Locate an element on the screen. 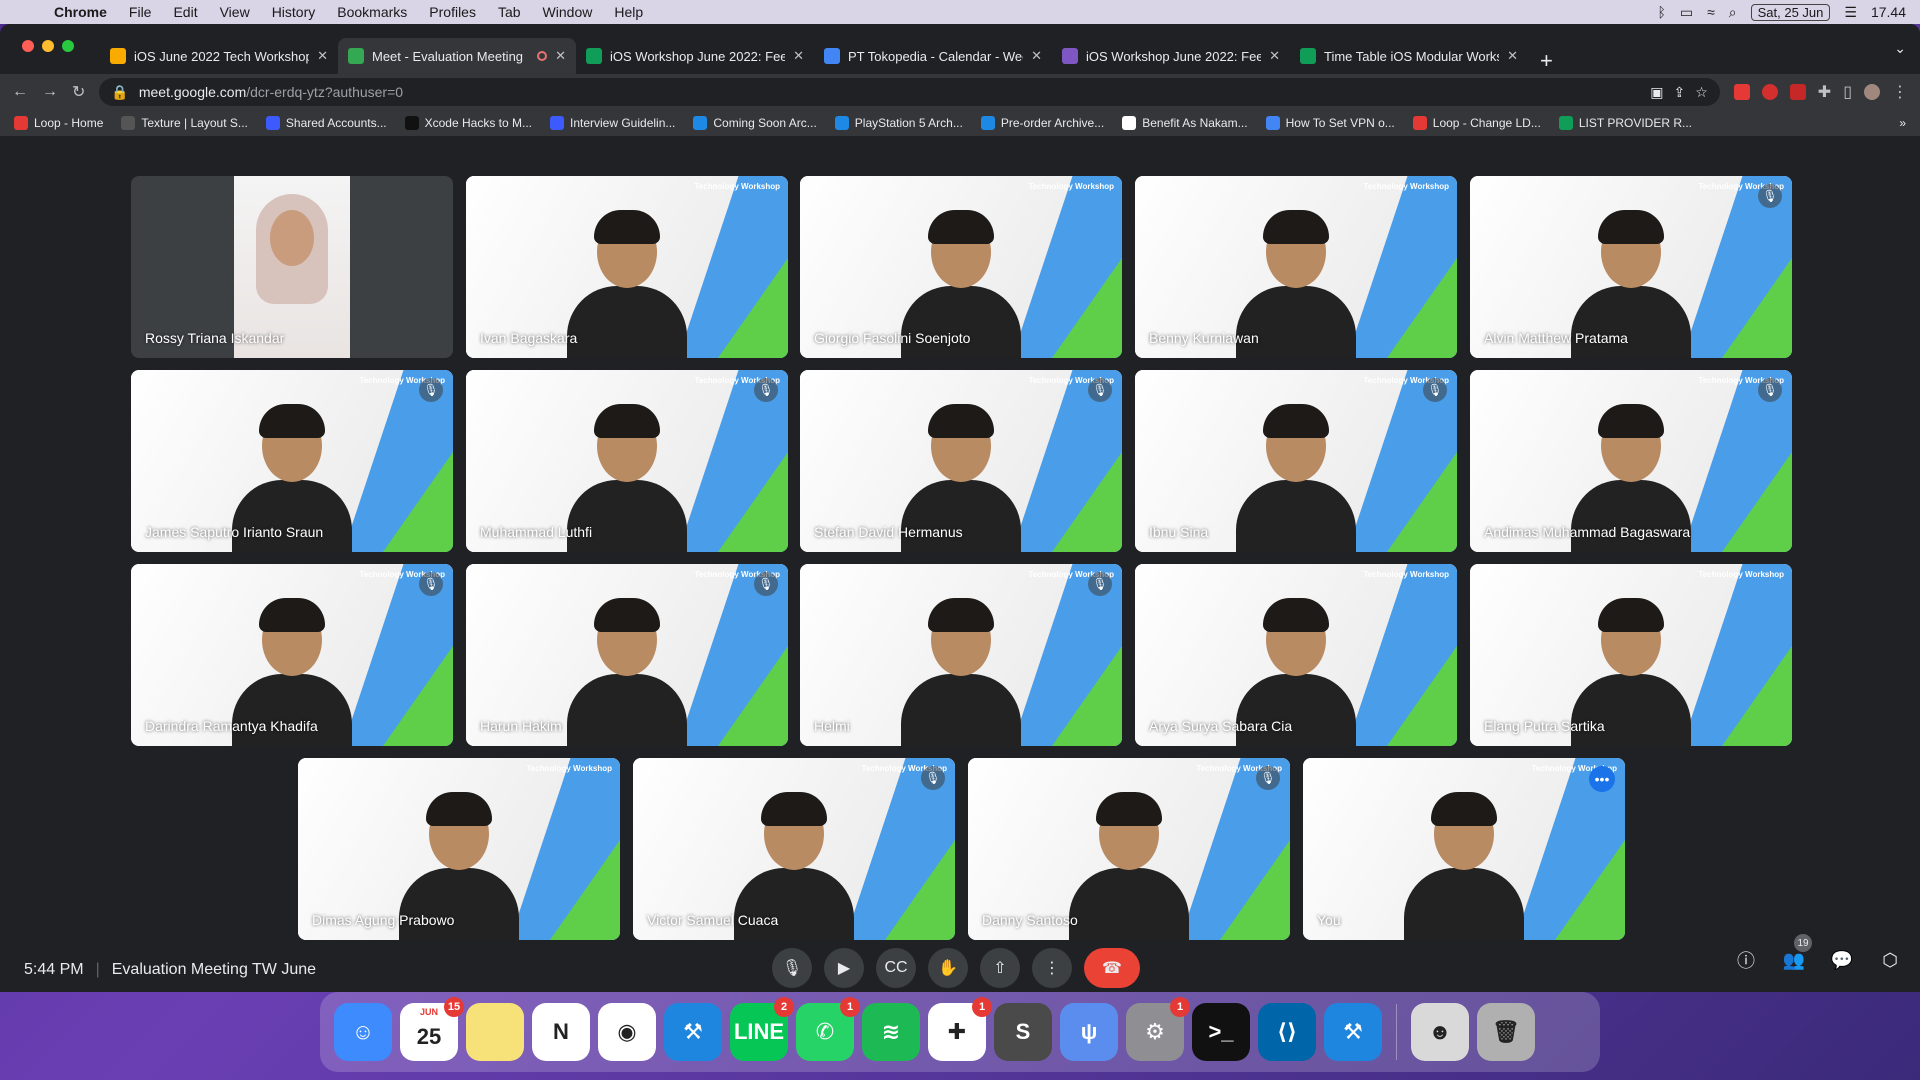  vscode-icon: ⟨⟩ is located at coordinates (1287, 1032).